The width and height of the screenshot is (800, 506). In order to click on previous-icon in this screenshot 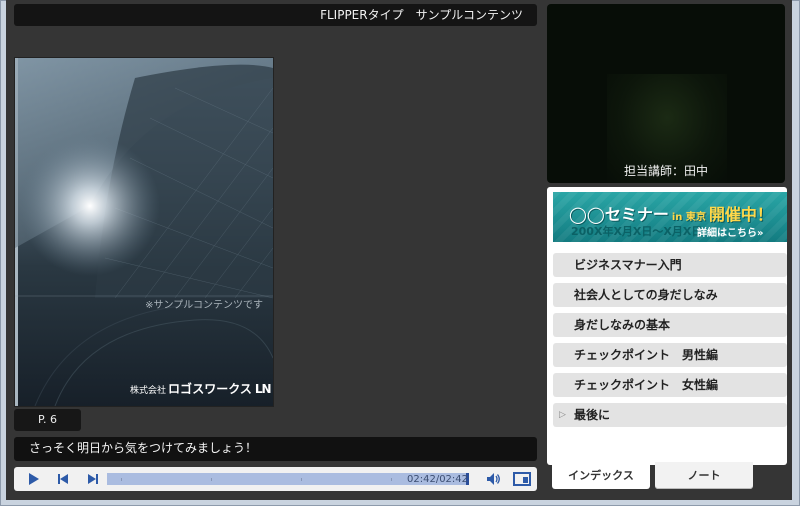, I will do `click(63, 479)`.